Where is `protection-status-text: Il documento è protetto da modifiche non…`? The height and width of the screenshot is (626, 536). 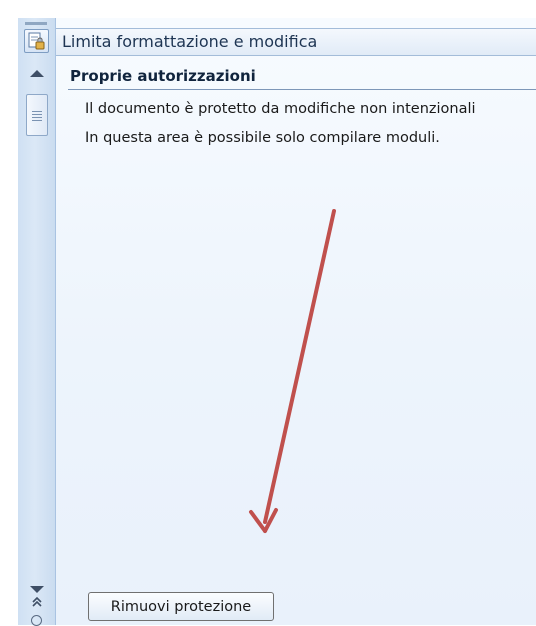
protection-status-text: Il documento è protetto da modifiche non… is located at coordinates (280, 109).